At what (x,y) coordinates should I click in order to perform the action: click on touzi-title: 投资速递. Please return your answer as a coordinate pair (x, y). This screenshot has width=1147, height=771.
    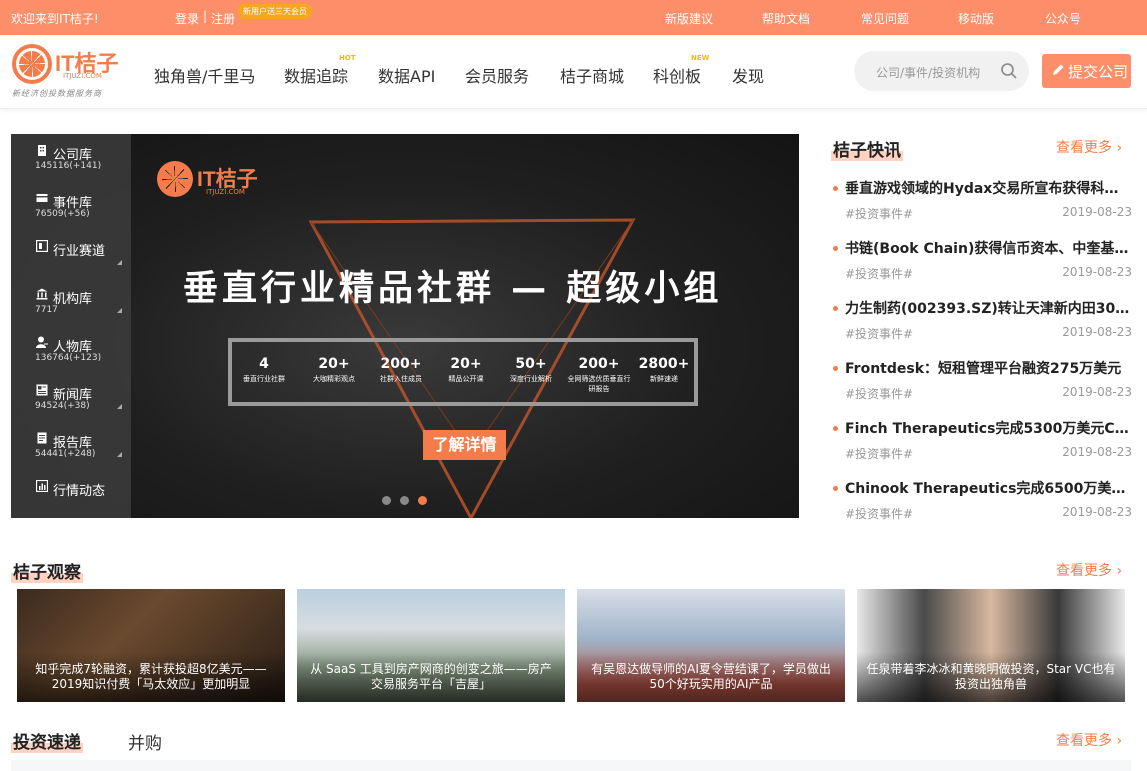
    Looking at the image, I should click on (47, 740).